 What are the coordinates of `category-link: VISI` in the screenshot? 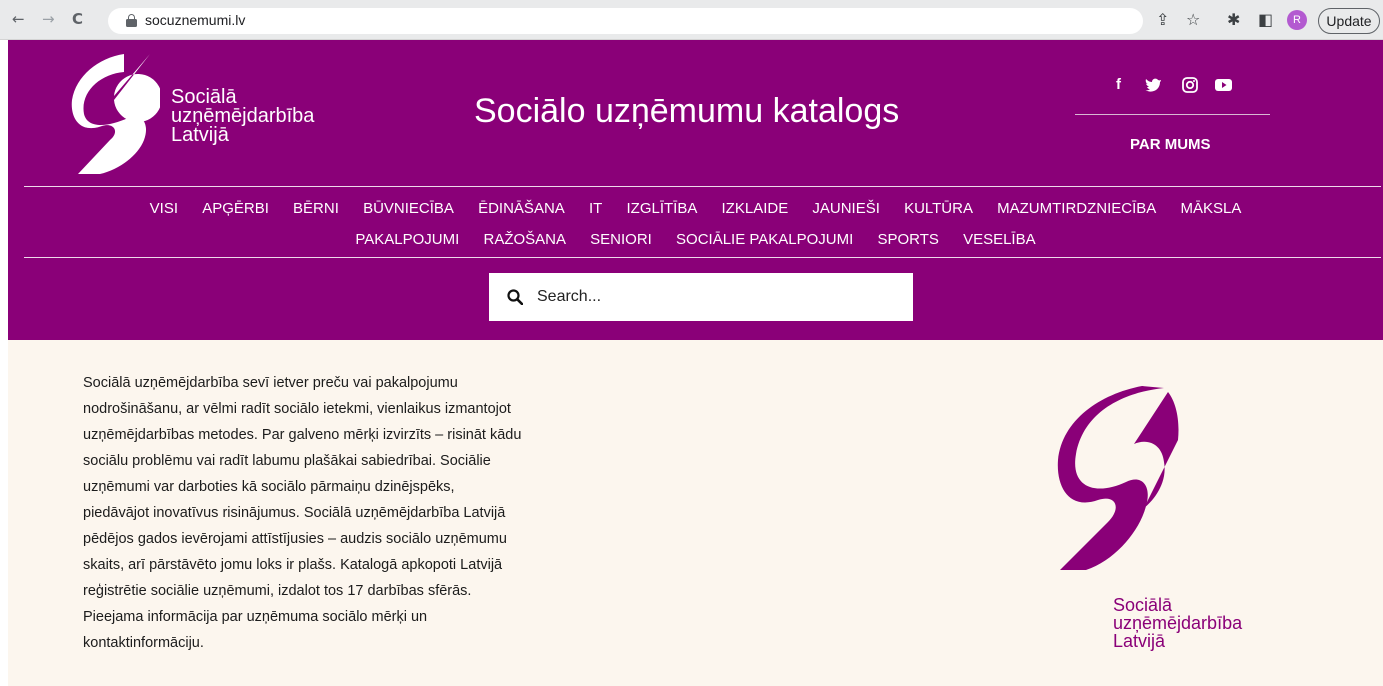 It's located at (164, 208).